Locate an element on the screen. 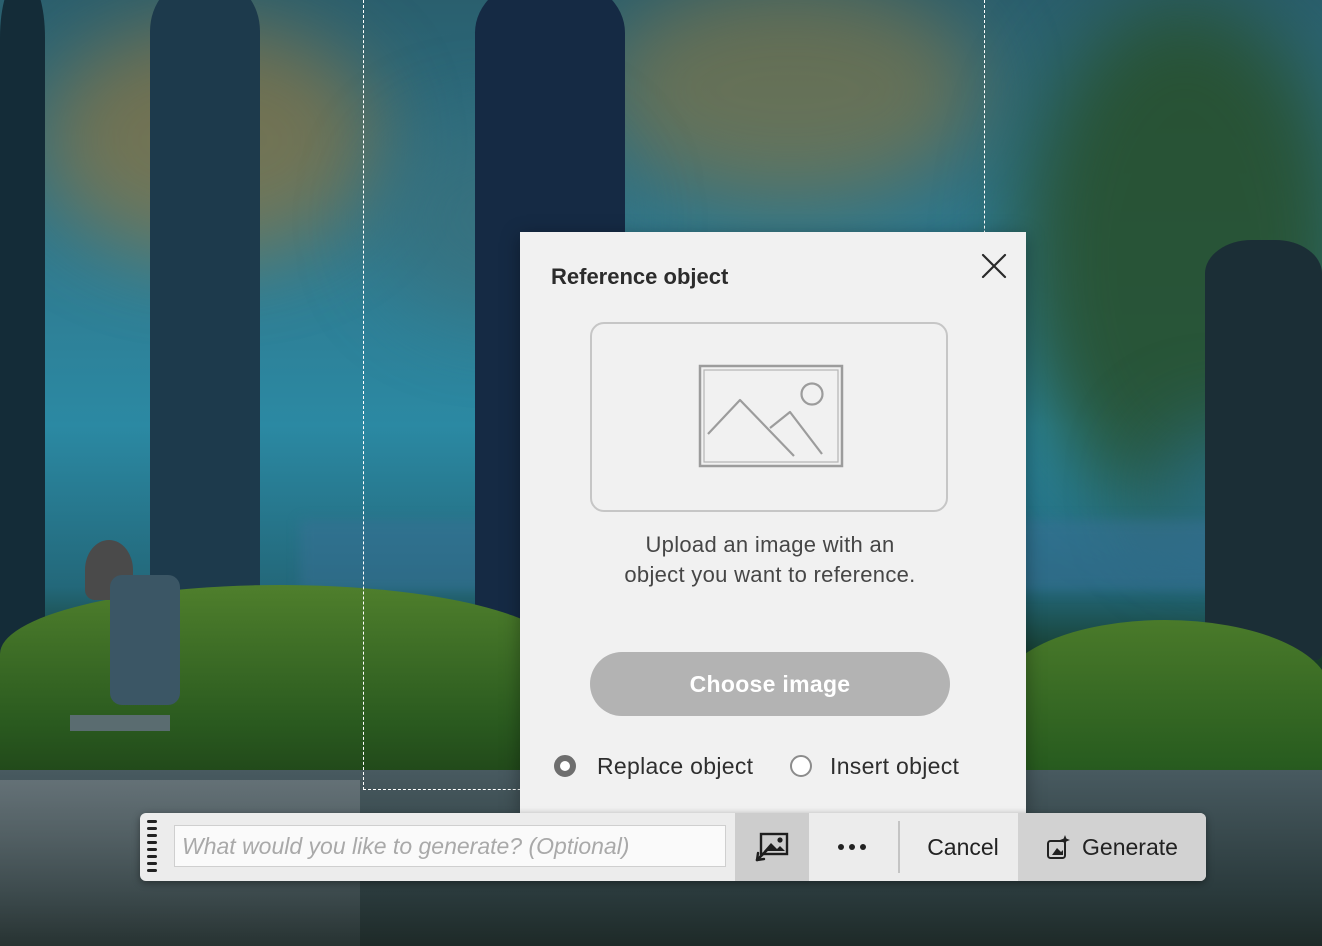  close-icon is located at coordinates (994, 266).